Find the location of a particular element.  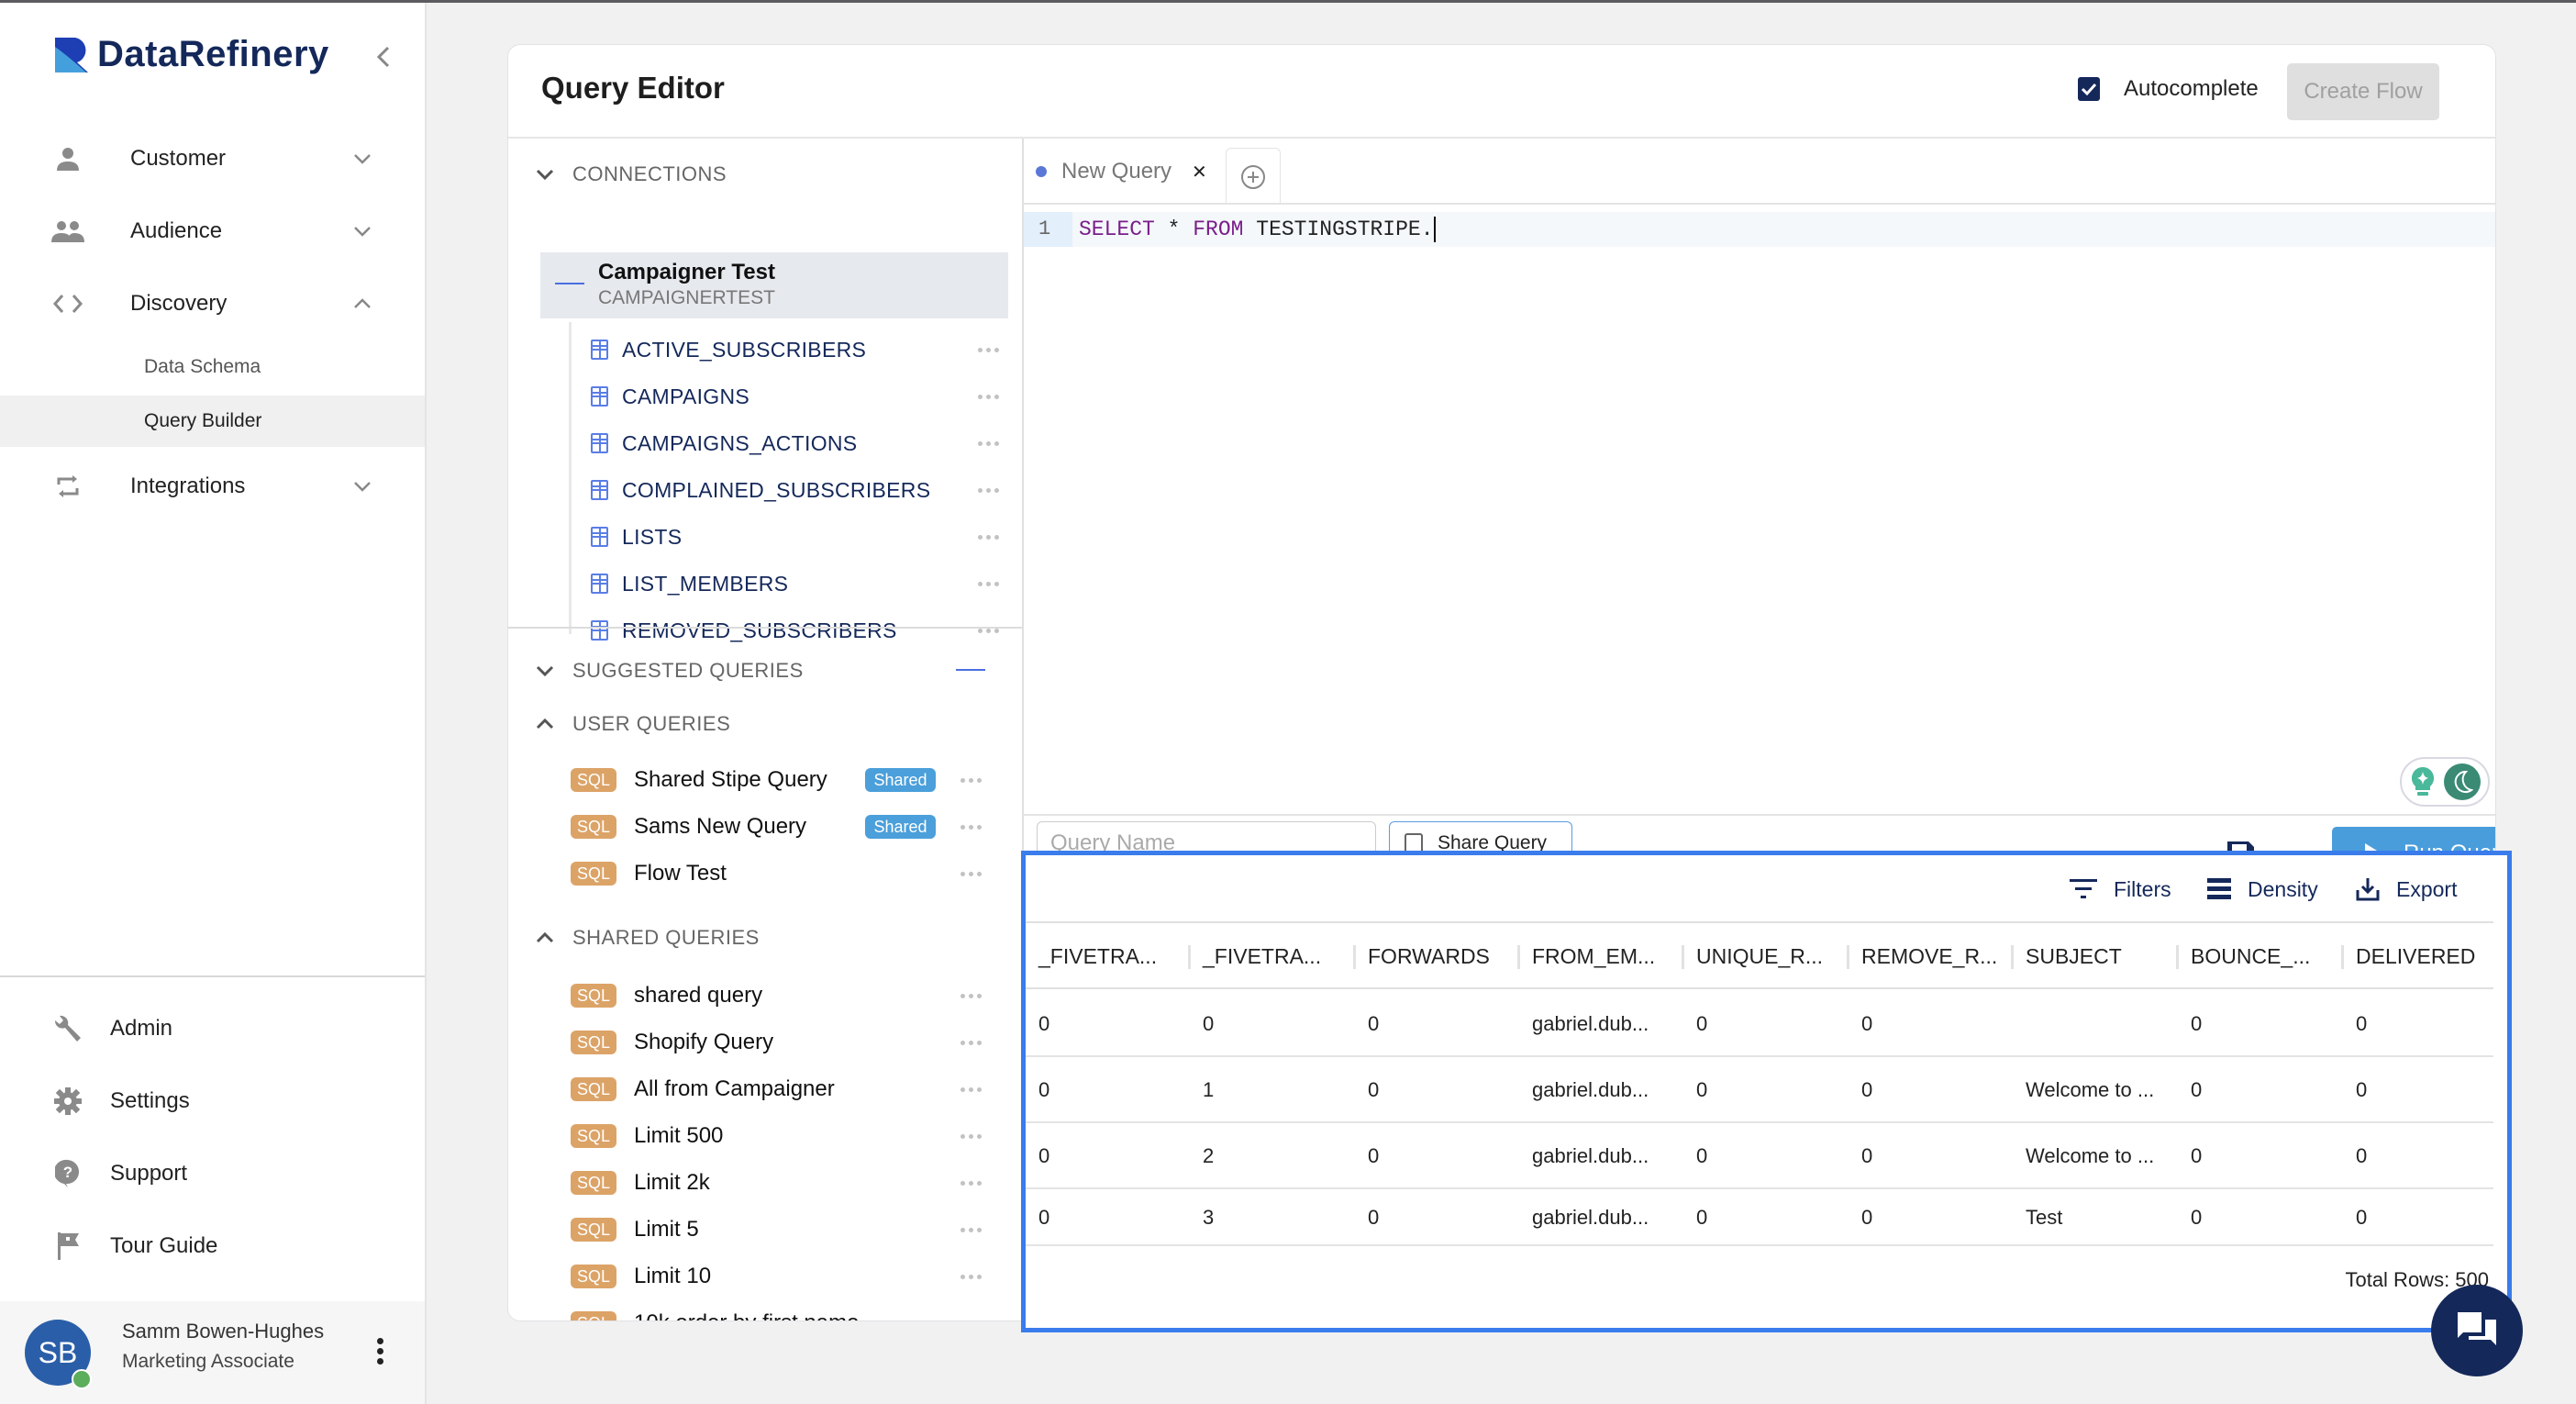

suggested-queries-toggle: SUGGESTED QUERIES is located at coordinates (669, 671).